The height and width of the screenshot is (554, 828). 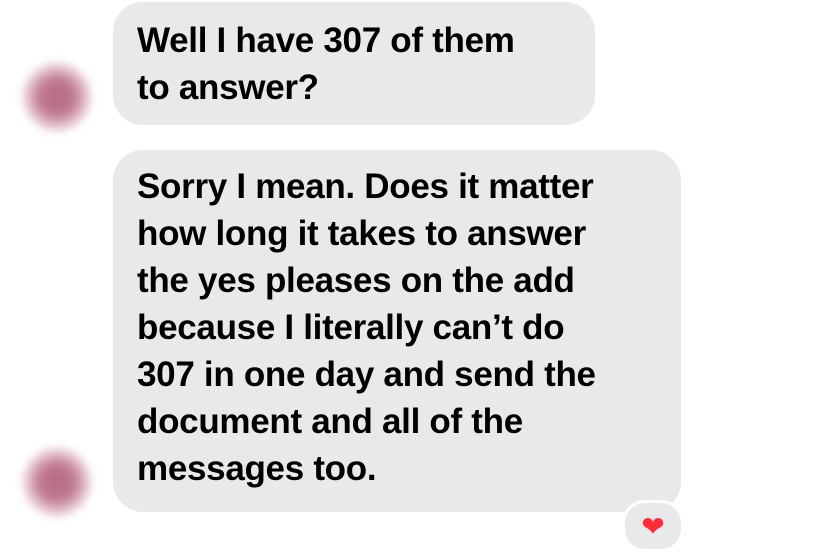 I want to click on message-text-line: because I literally can’t do, so click(x=351, y=327).